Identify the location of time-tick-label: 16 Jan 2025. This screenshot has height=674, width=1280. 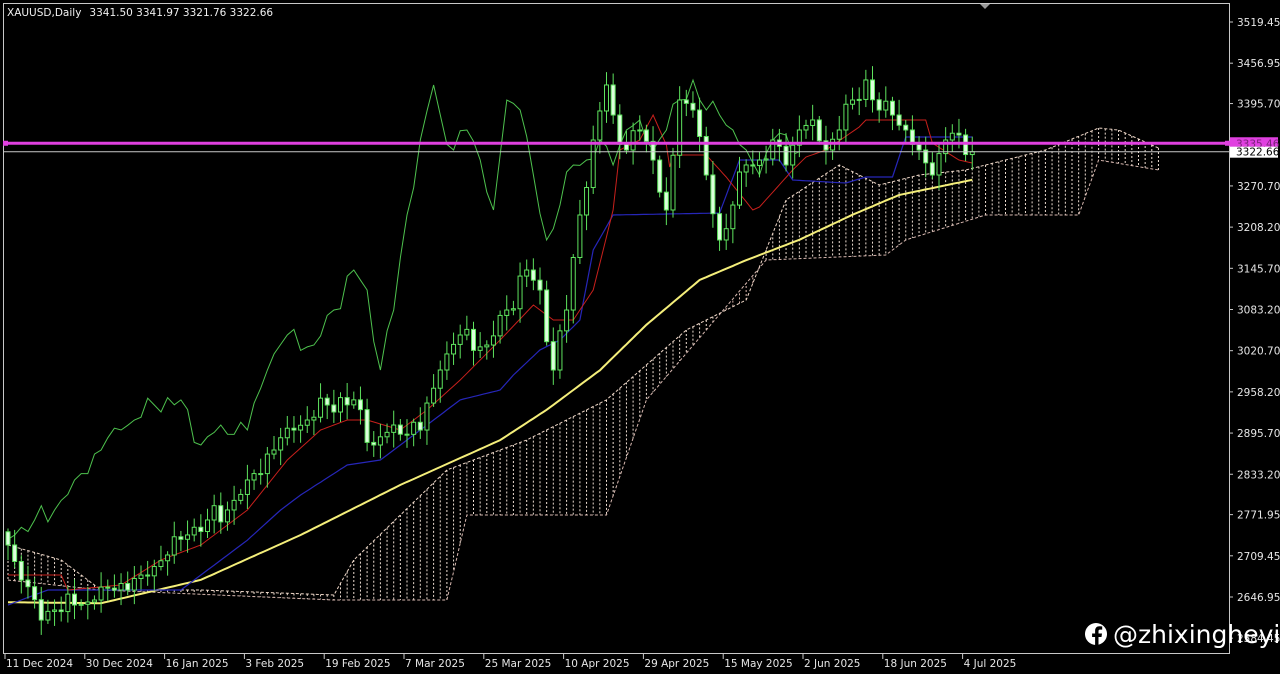
(197, 664).